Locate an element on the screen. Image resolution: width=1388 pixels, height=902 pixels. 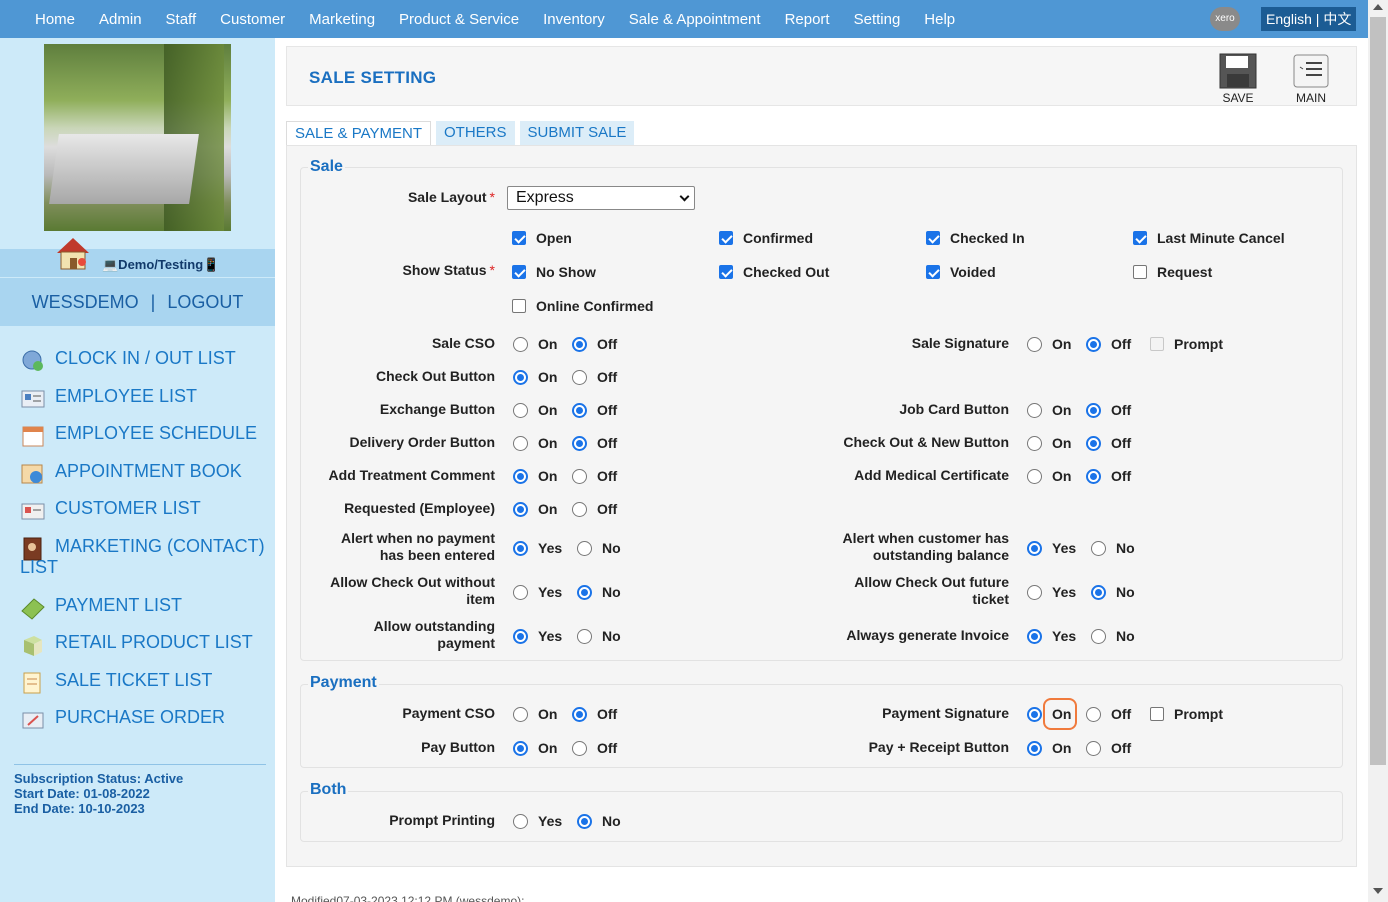
sale-cso-on: On is located at coordinates (535, 344).